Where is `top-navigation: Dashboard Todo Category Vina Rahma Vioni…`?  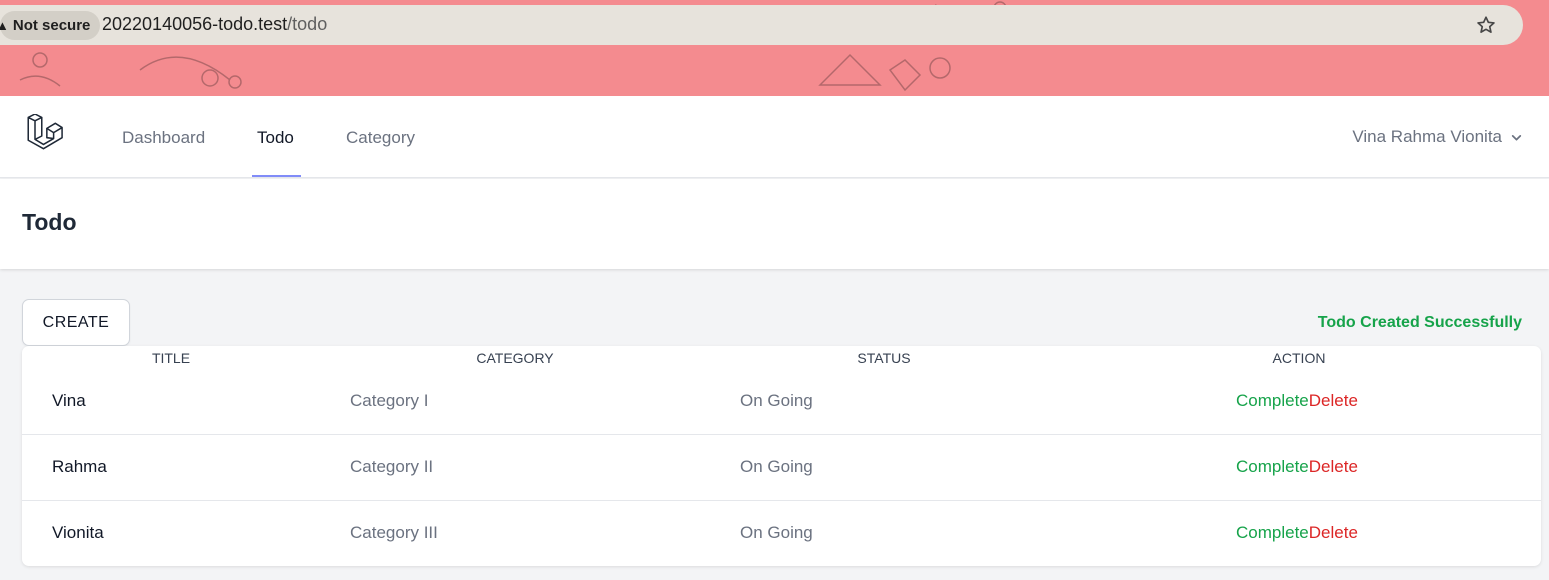 top-navigation: Dashboard Todo Category Vina Rahma Vioni… is located at coordinates (774, 137).